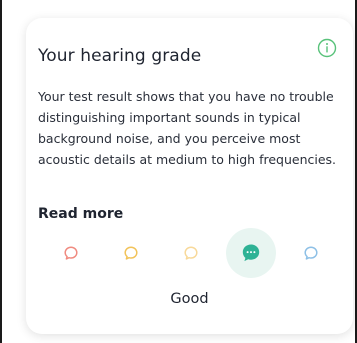 This screenshot has width=357, height=343. I want to click on grade-scale, so click(191, 253).